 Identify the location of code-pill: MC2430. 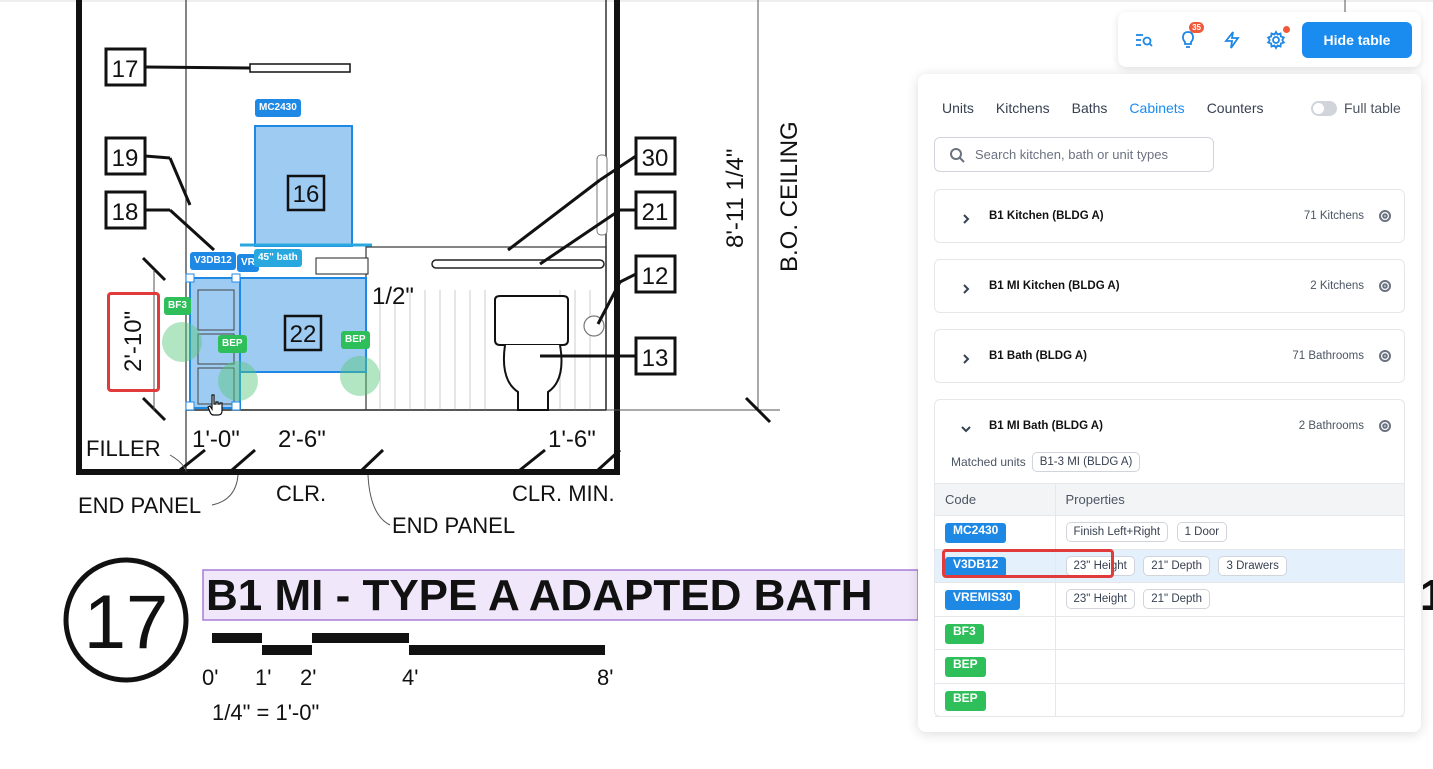
(976, 533).